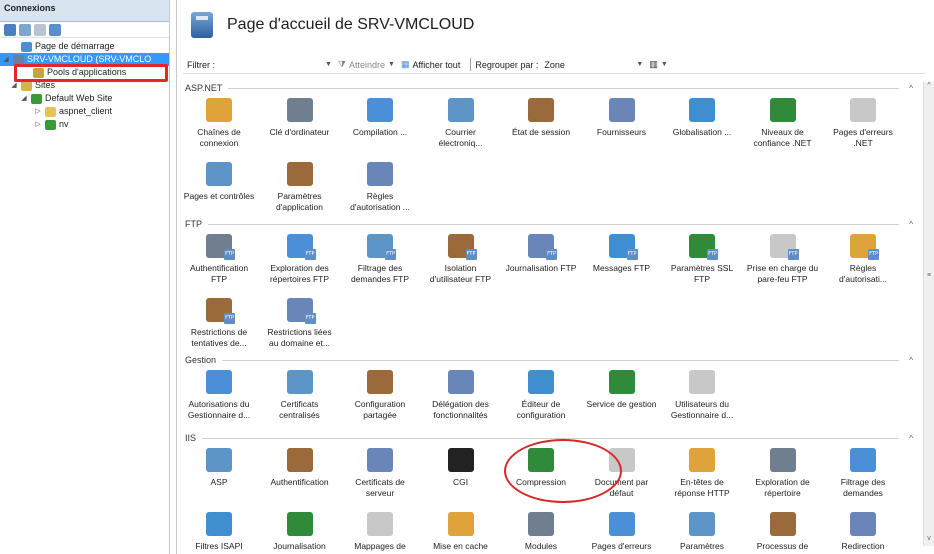  I want to click on tree-node: Page de démarrage, so click(84, 46).